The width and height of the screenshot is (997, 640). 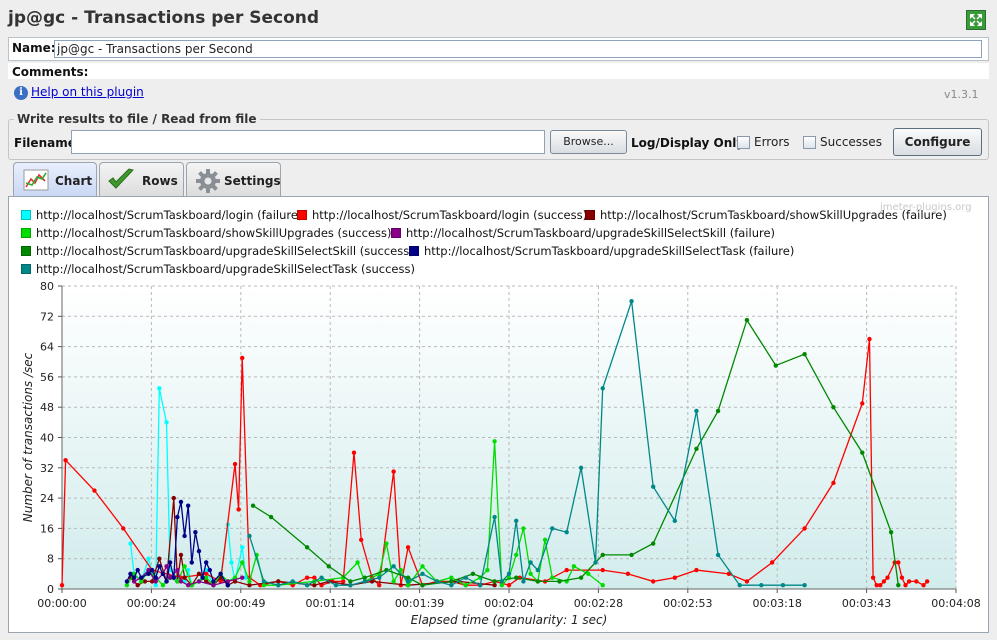 What do you see at coordinates (47, 286) in the screenshot?
I see `y-tick-label: 80` at bounding box center [47, 286].